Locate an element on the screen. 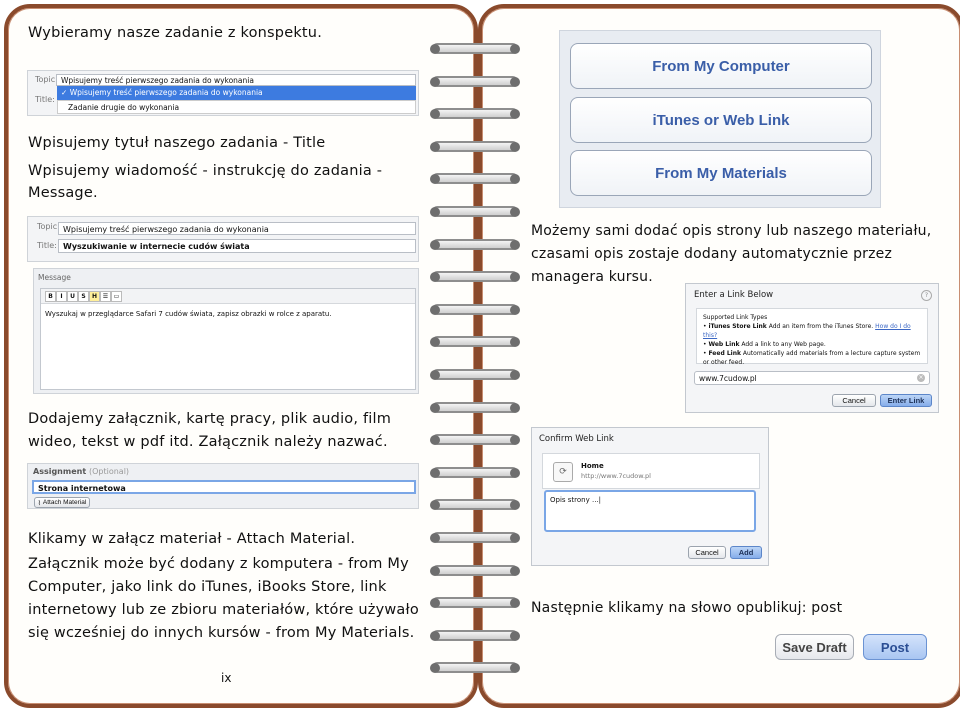  toolbar-button: H is located at coordinates (94, 296).